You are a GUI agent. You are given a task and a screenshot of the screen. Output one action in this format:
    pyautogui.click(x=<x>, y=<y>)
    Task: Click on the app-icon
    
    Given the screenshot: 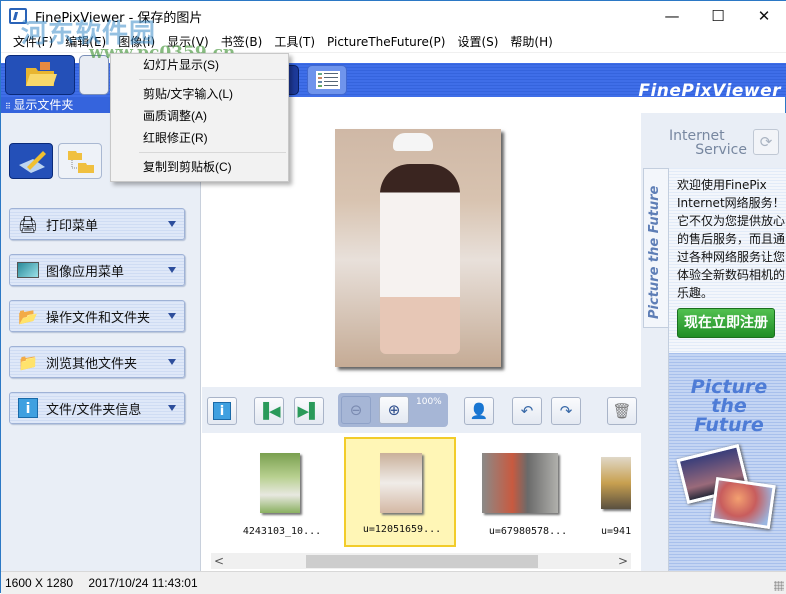 What is the action you would take?
    pyautogui.click(x=18, y=16)
    